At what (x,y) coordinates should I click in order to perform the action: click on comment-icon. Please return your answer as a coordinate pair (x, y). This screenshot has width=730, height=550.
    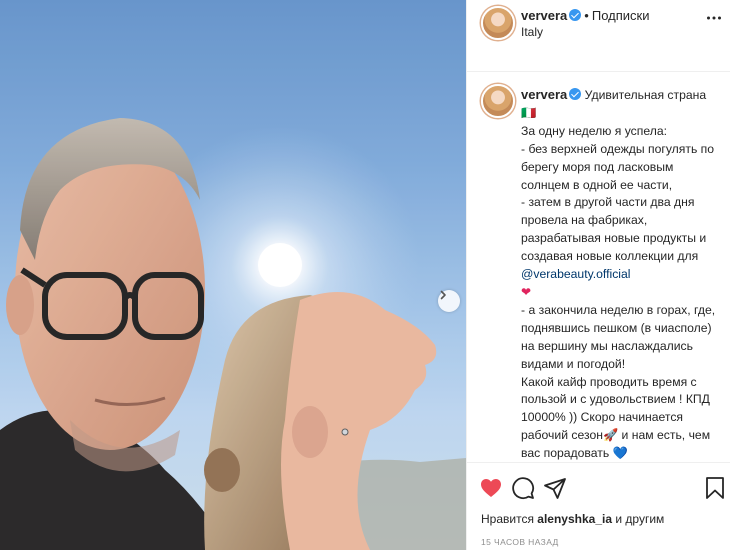
    Looking at the image, I should click on (523, 488).